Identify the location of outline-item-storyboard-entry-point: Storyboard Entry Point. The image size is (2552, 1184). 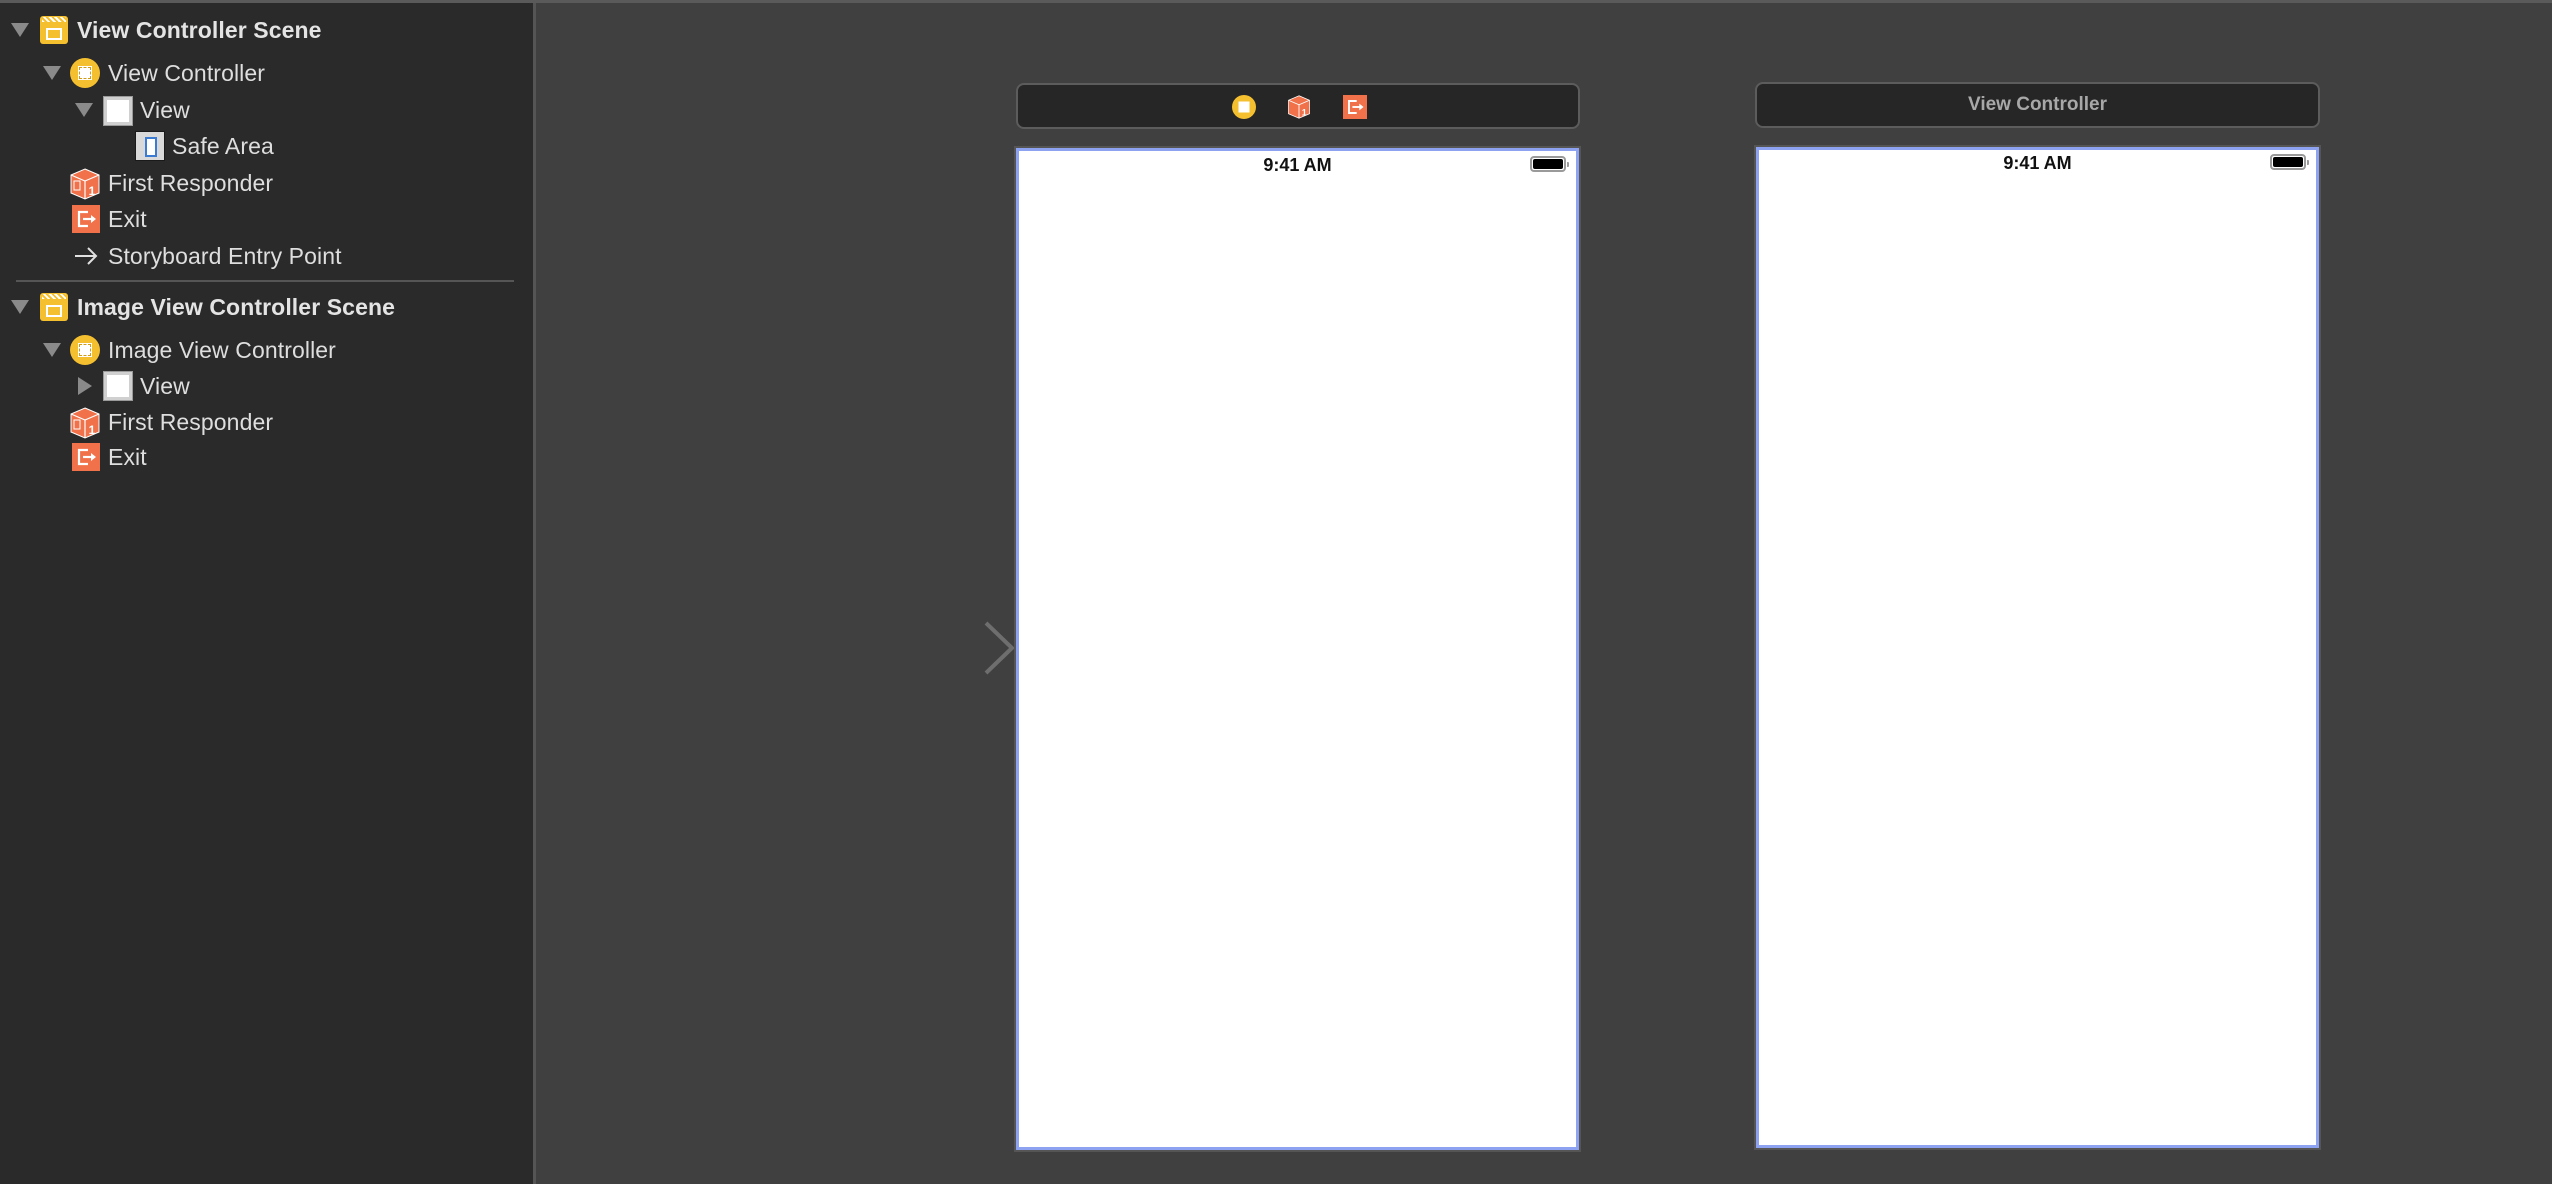
(260, 256).